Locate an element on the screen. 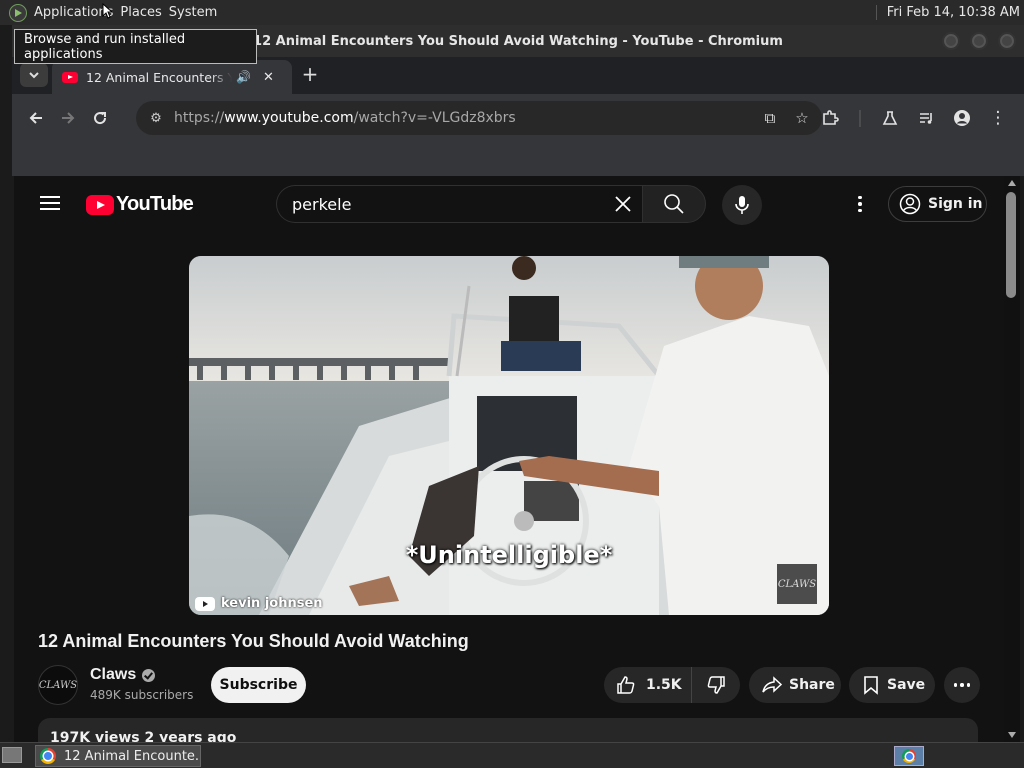  forward-button is located at coordinates (68, 118).